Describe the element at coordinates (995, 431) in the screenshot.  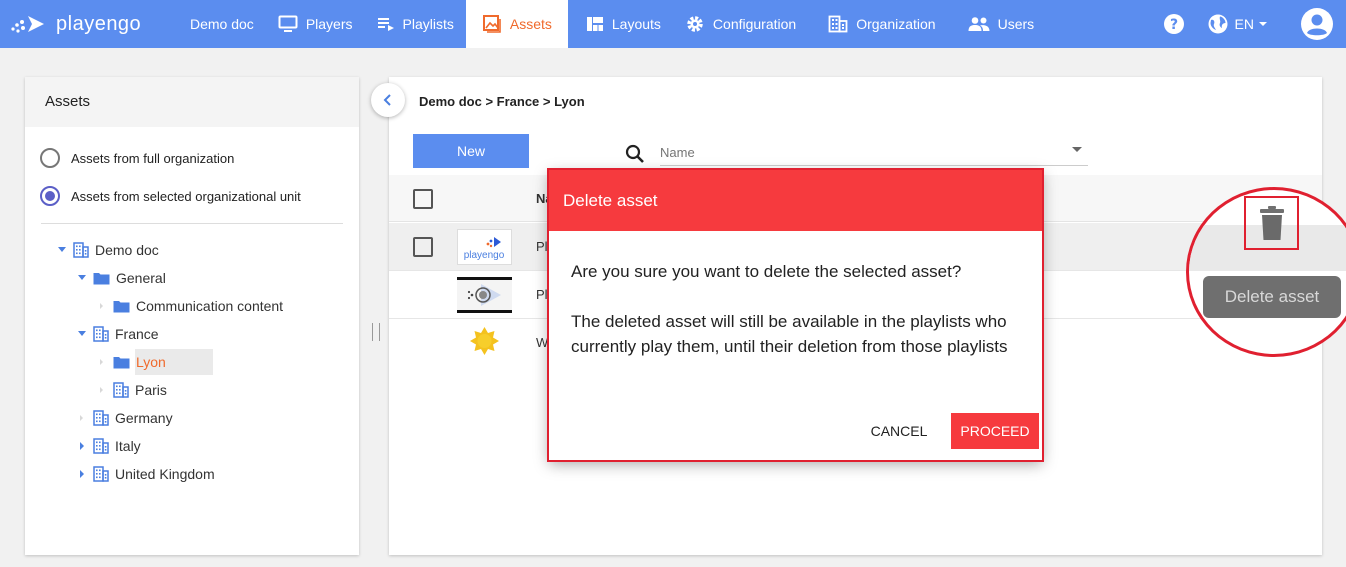
I see `proceed-button: PROCEED` at that location.